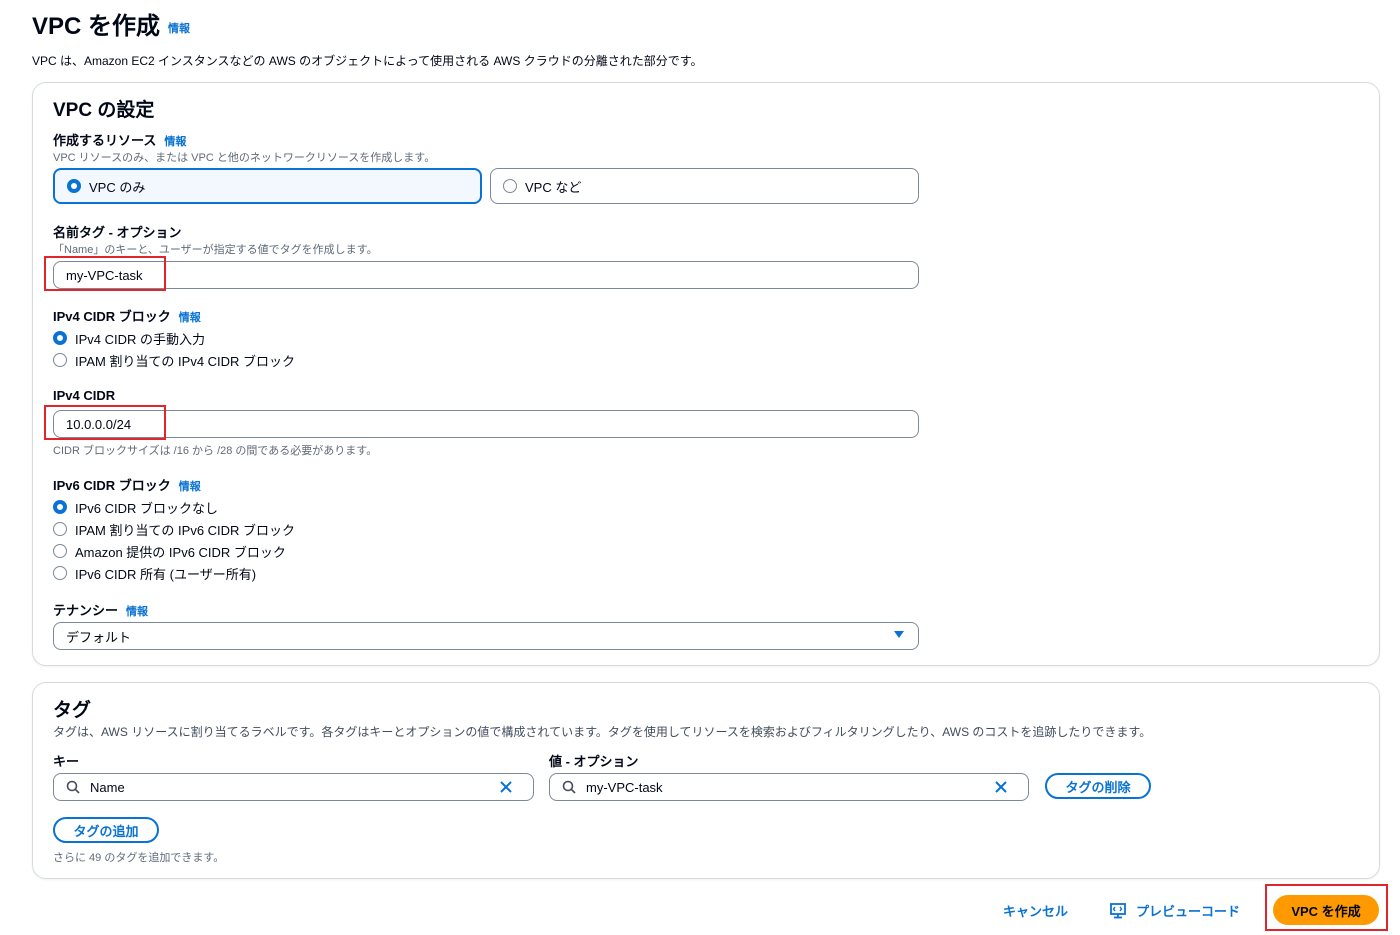 This screenshot has height=935, width=1400. I want to click on preview-code-label: プレビューコード, so click(1188, 911).